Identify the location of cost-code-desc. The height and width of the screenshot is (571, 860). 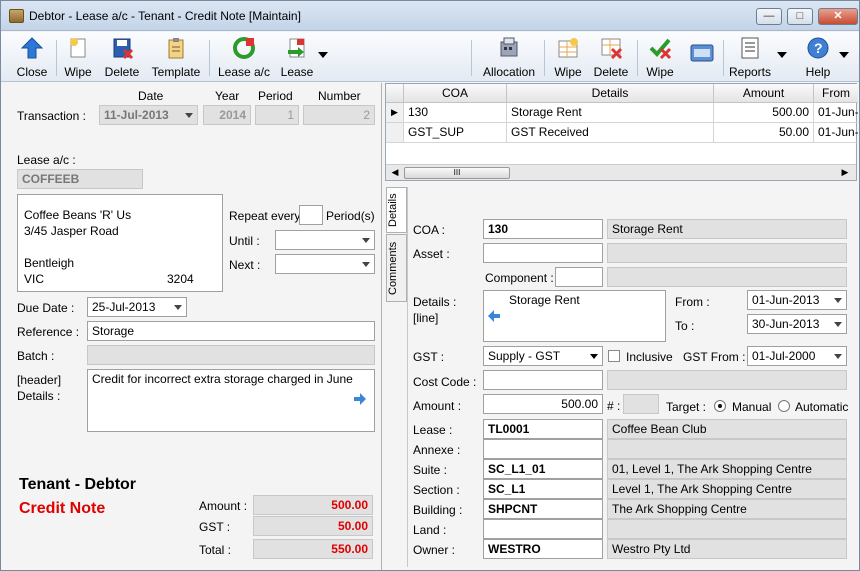
(727, 380).